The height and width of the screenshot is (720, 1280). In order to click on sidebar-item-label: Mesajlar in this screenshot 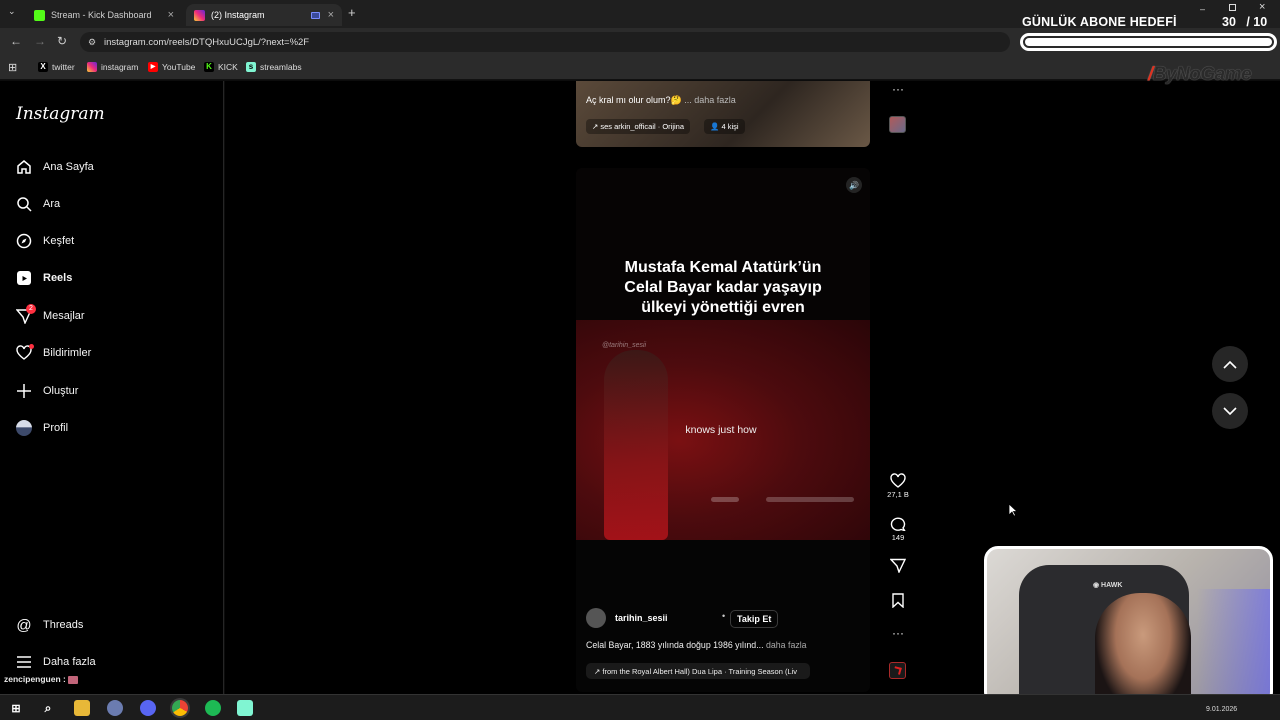, I will do `click(64, 316)`.